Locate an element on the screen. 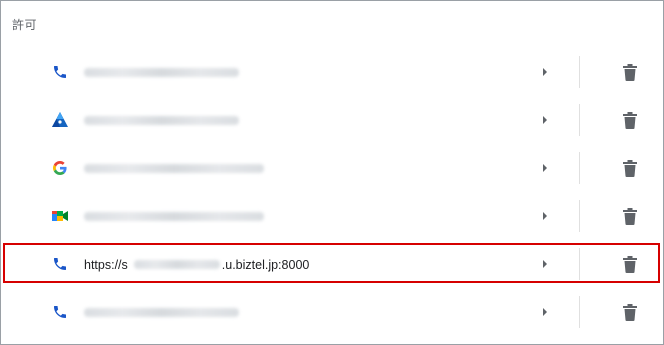  highlight-box is located at coordinates (331, 263).